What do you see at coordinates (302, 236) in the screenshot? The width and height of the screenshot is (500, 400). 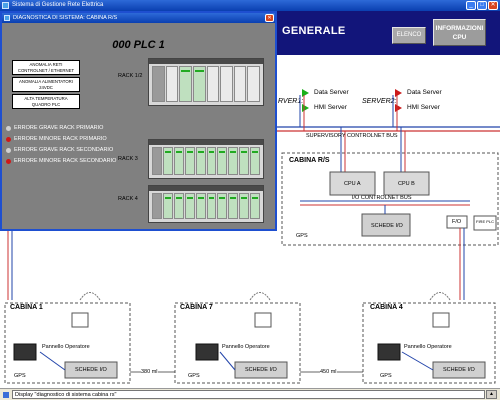 I see `gps-rs-label: GPS` at bounding box center [302, 236].